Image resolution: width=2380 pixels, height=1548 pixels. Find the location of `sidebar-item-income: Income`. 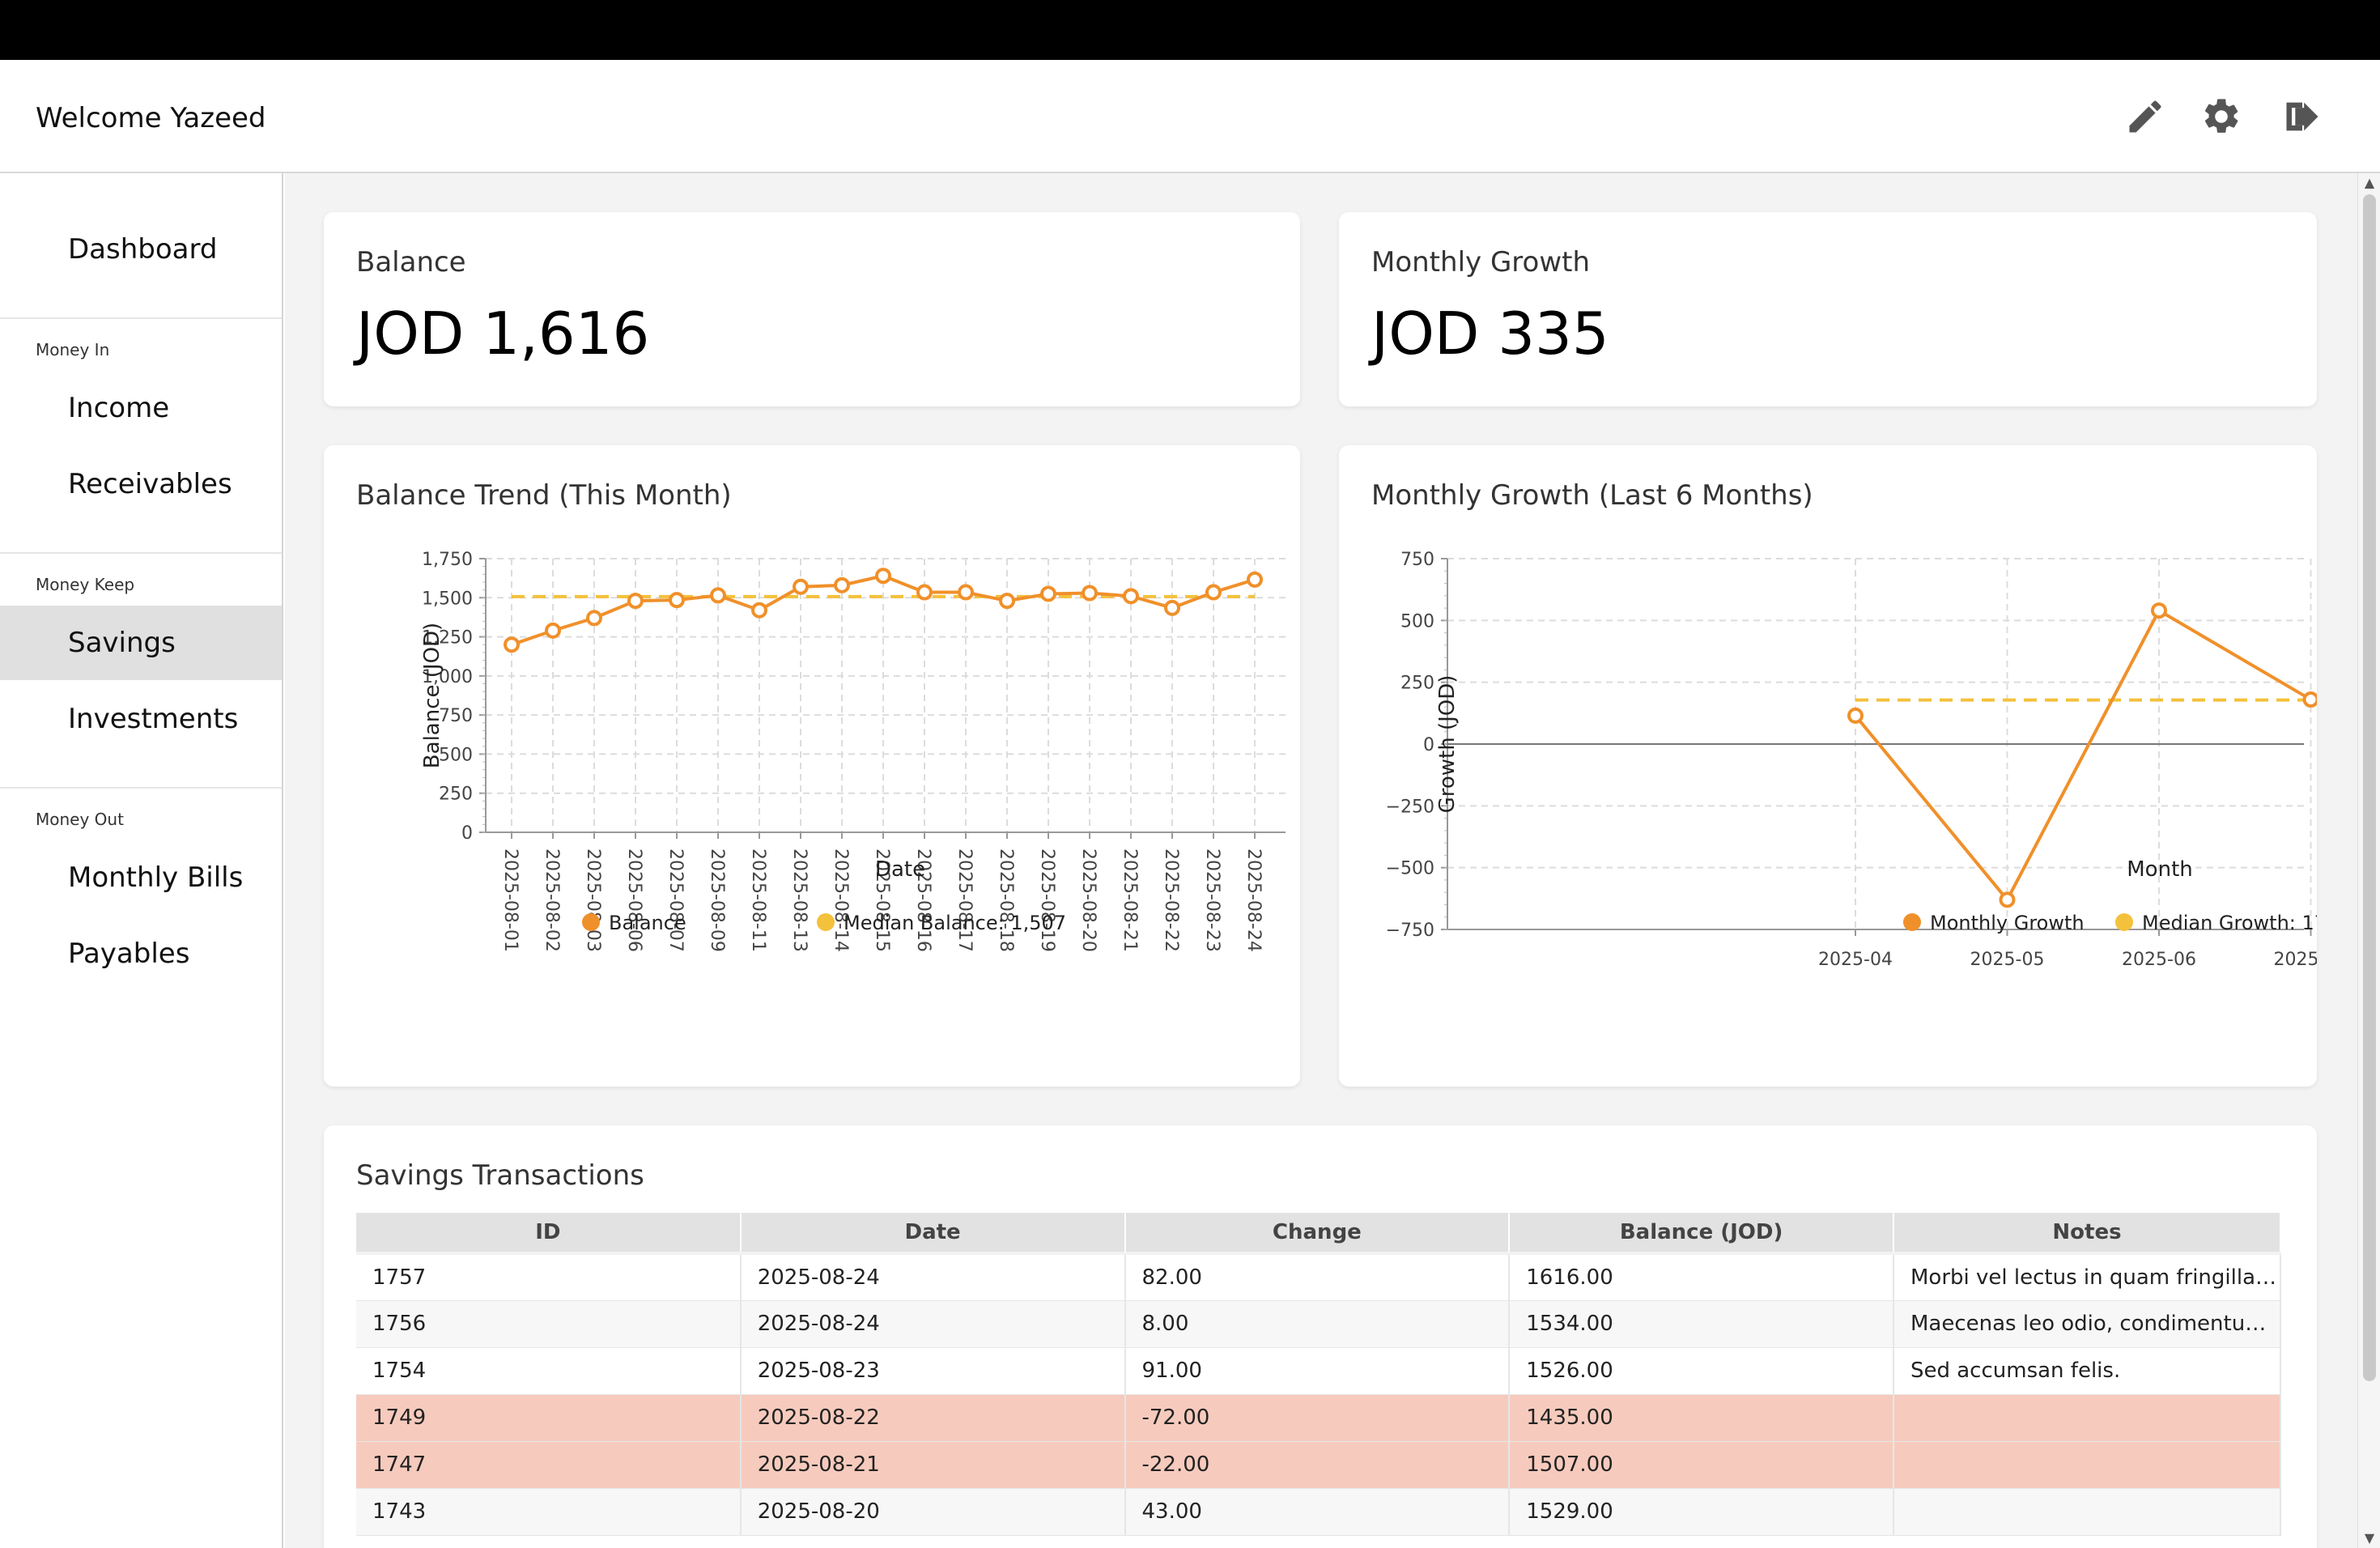

sidebar-item-income: Income is located at coordinates (141, 408).